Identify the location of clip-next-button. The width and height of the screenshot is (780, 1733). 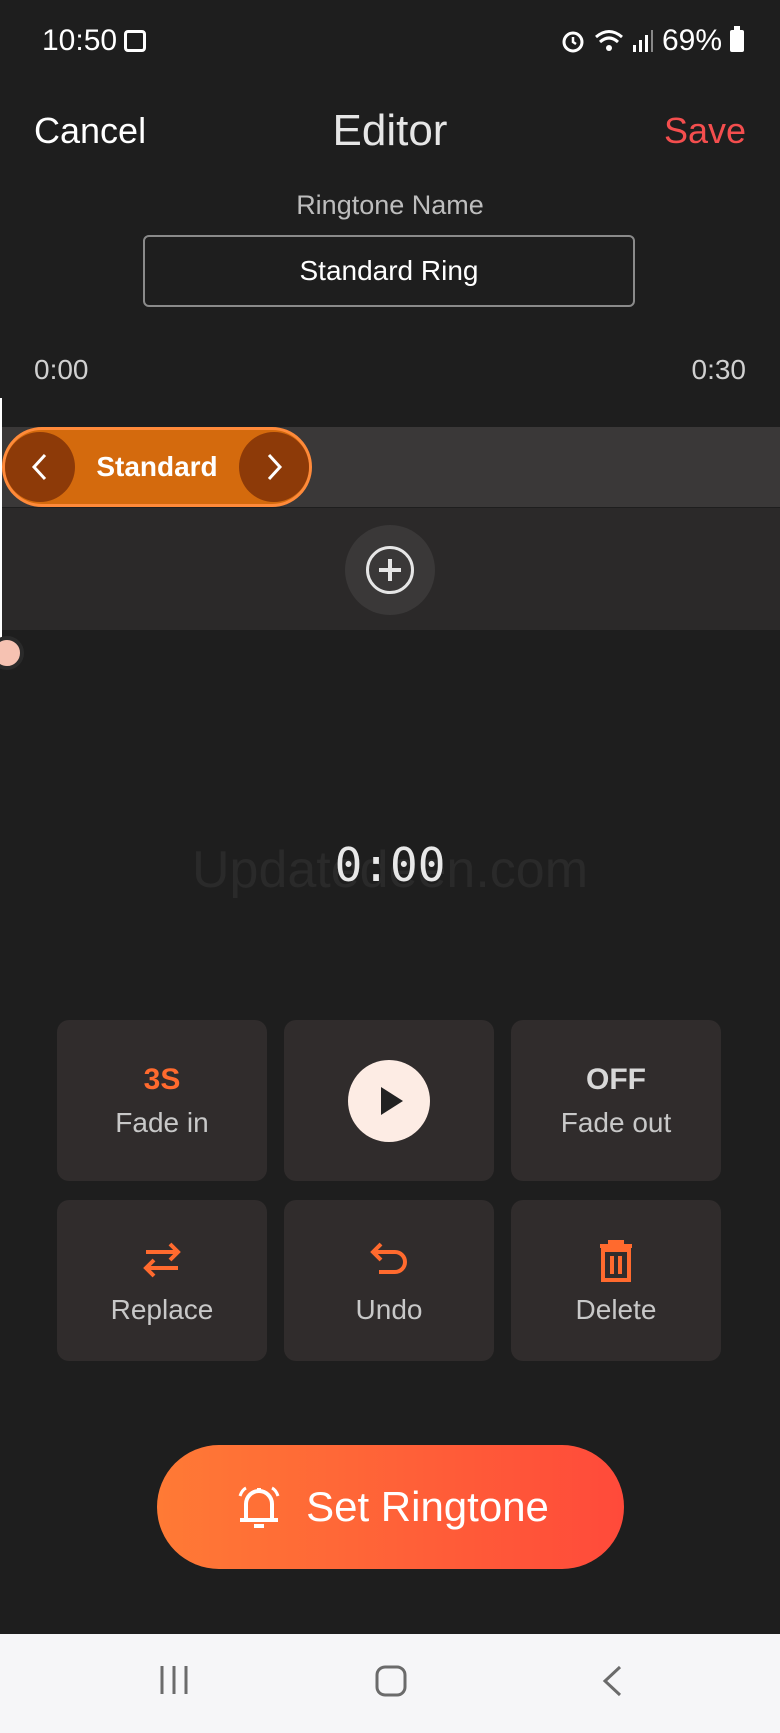
(273, 467).